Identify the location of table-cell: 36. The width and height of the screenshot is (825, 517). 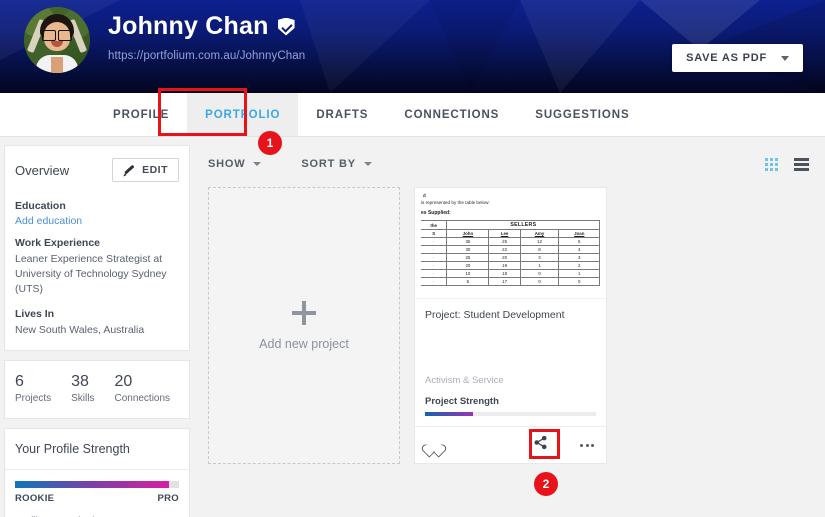
(468, 241).